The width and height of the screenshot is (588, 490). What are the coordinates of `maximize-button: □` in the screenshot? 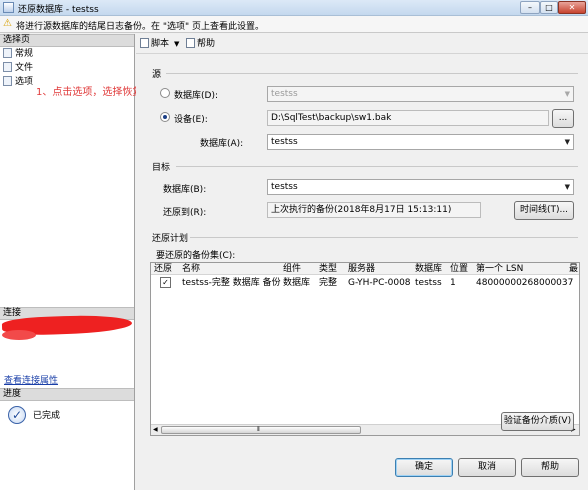 It's located at (549, 7).